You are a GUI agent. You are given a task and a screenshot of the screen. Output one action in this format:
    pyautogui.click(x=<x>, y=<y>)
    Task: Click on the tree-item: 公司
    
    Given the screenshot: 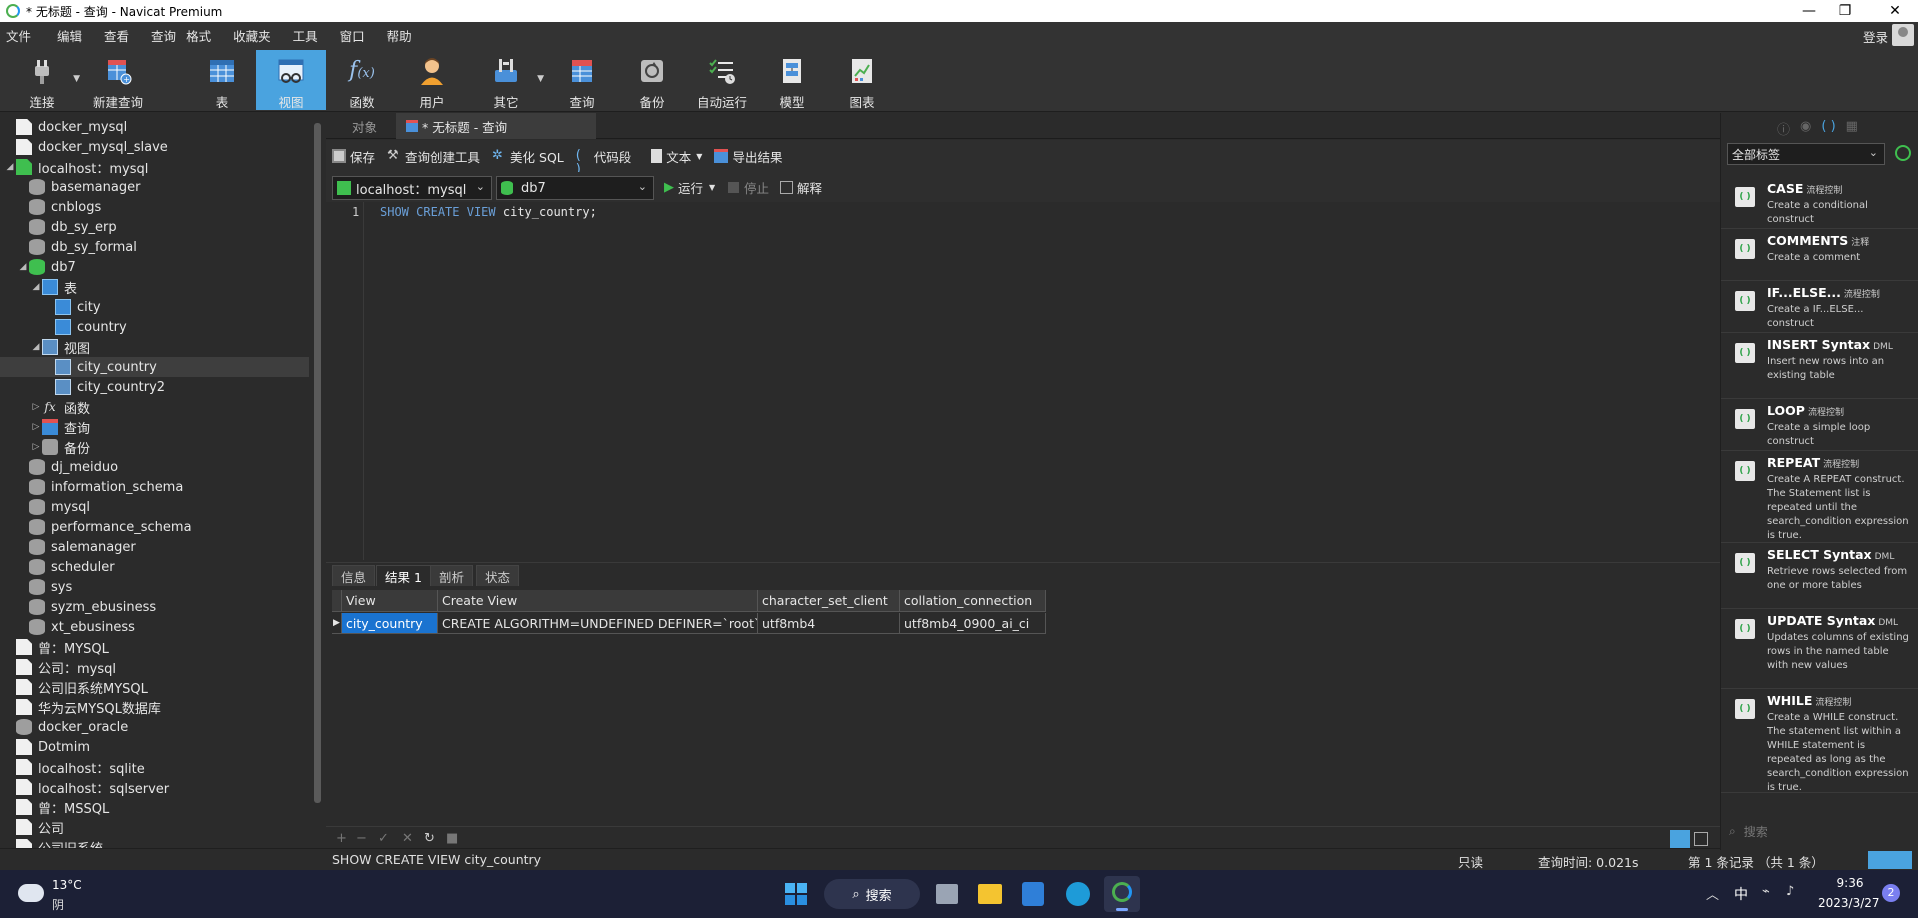 What is the action you would take?
    pyautogui.click(x=154, y=827)
    